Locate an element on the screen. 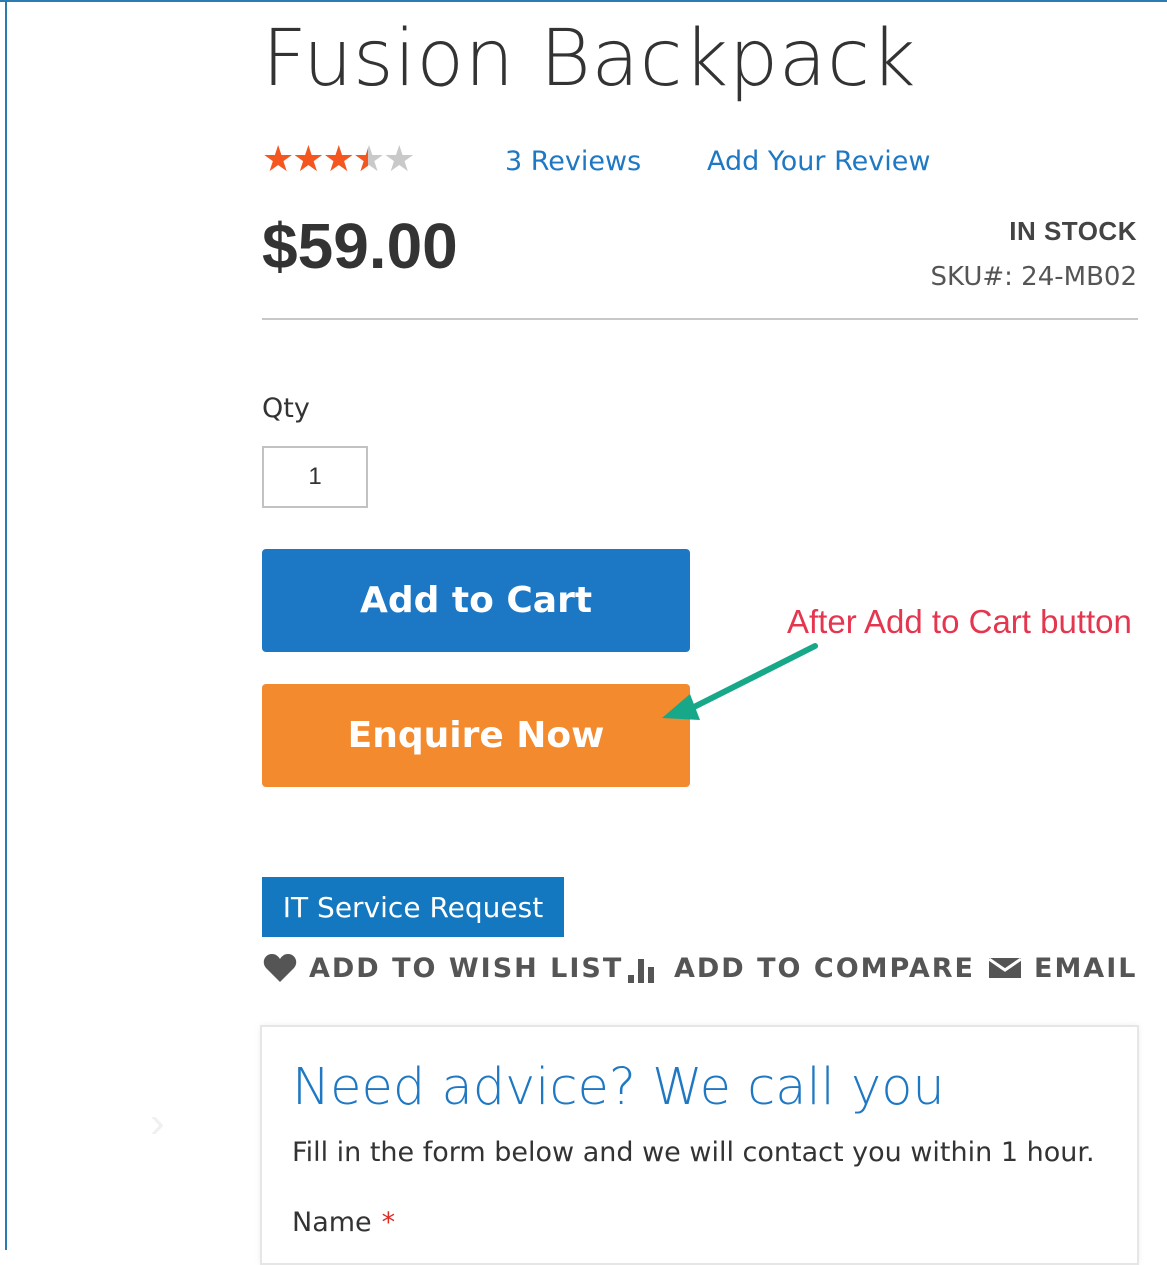  add-to-wishlist-link: ADD TO WISH LIST is located at coordinates (443, 968).